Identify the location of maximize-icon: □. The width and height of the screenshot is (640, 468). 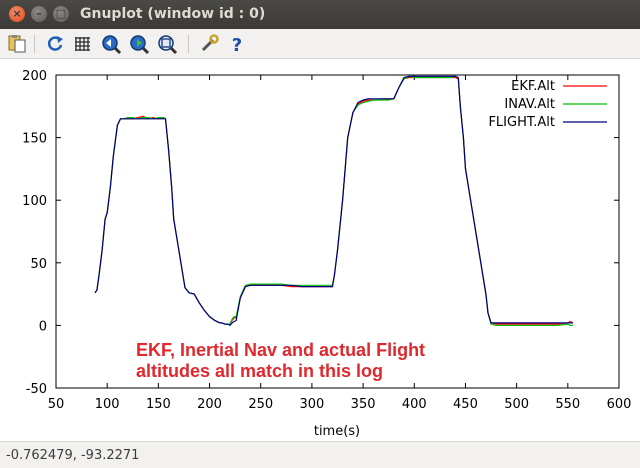
(61, 13).